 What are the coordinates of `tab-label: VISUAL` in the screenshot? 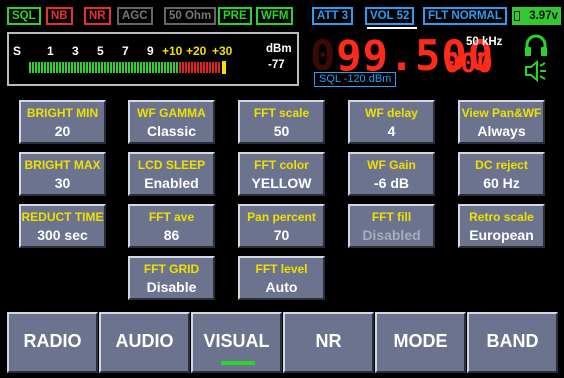 It's located at (236, 341).